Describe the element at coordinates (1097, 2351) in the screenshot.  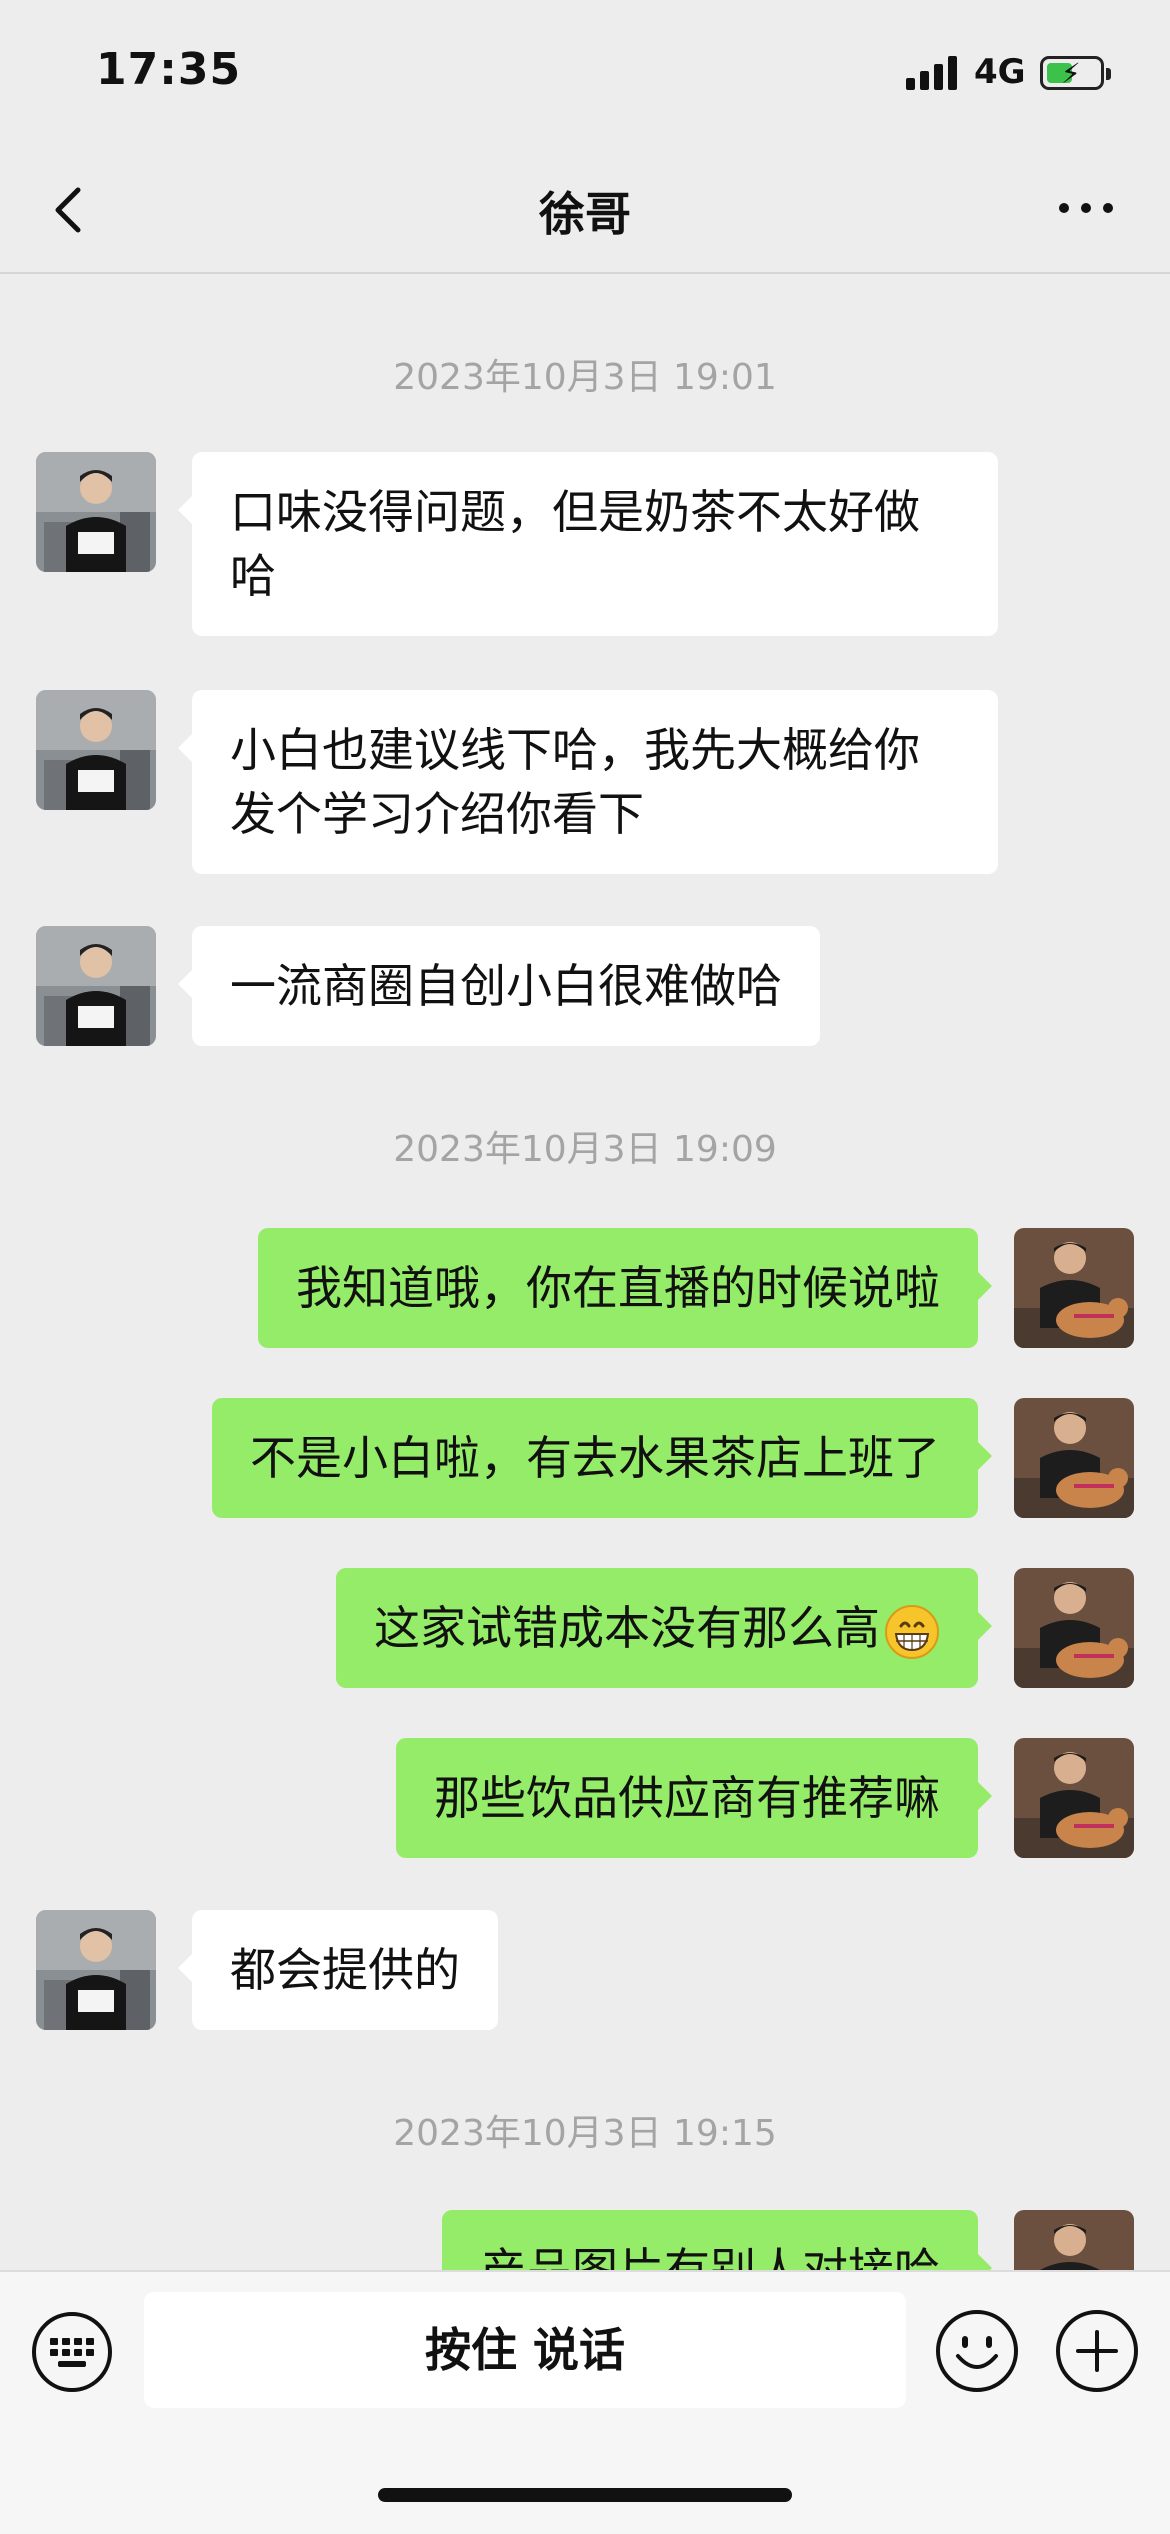
I see `plus-icon` at that location.